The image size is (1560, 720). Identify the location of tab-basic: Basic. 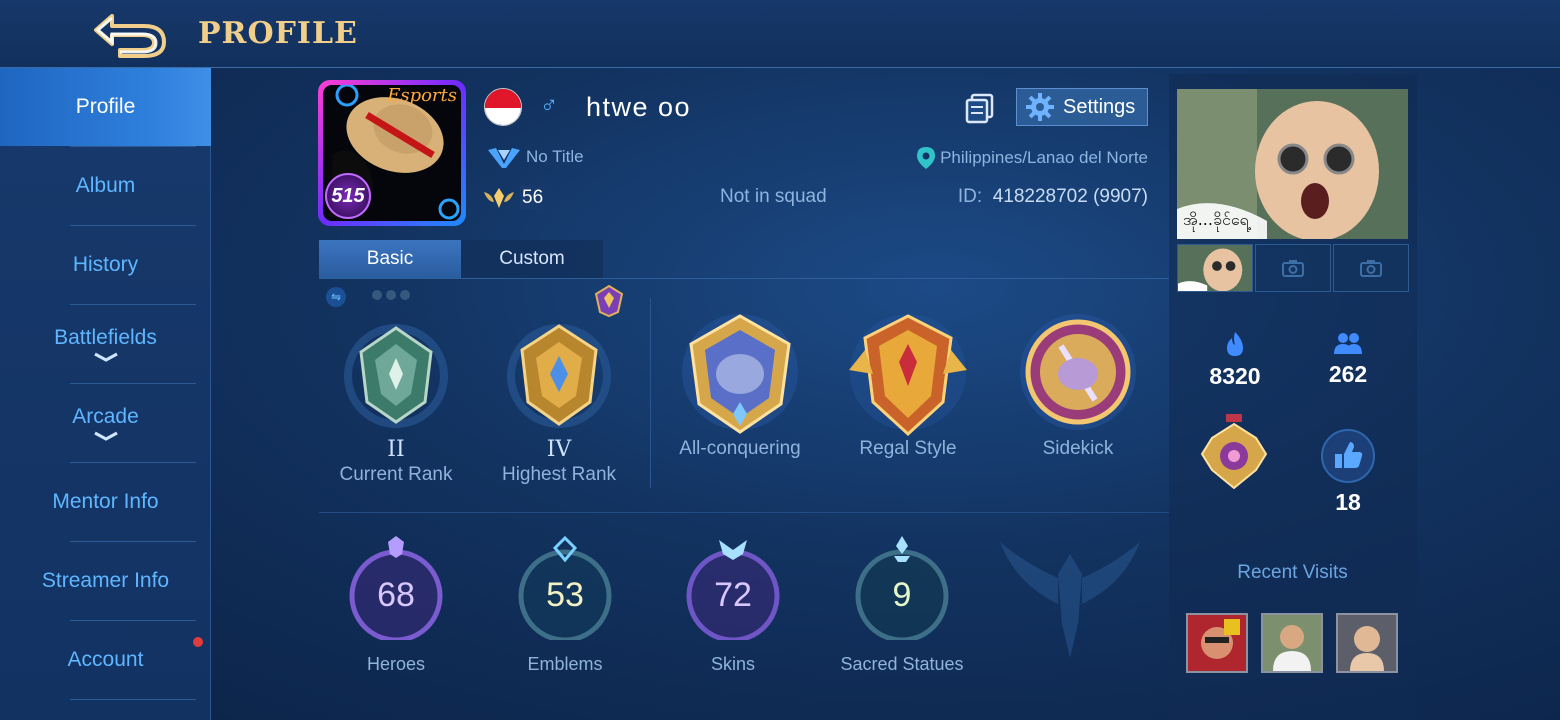
(390, 259).